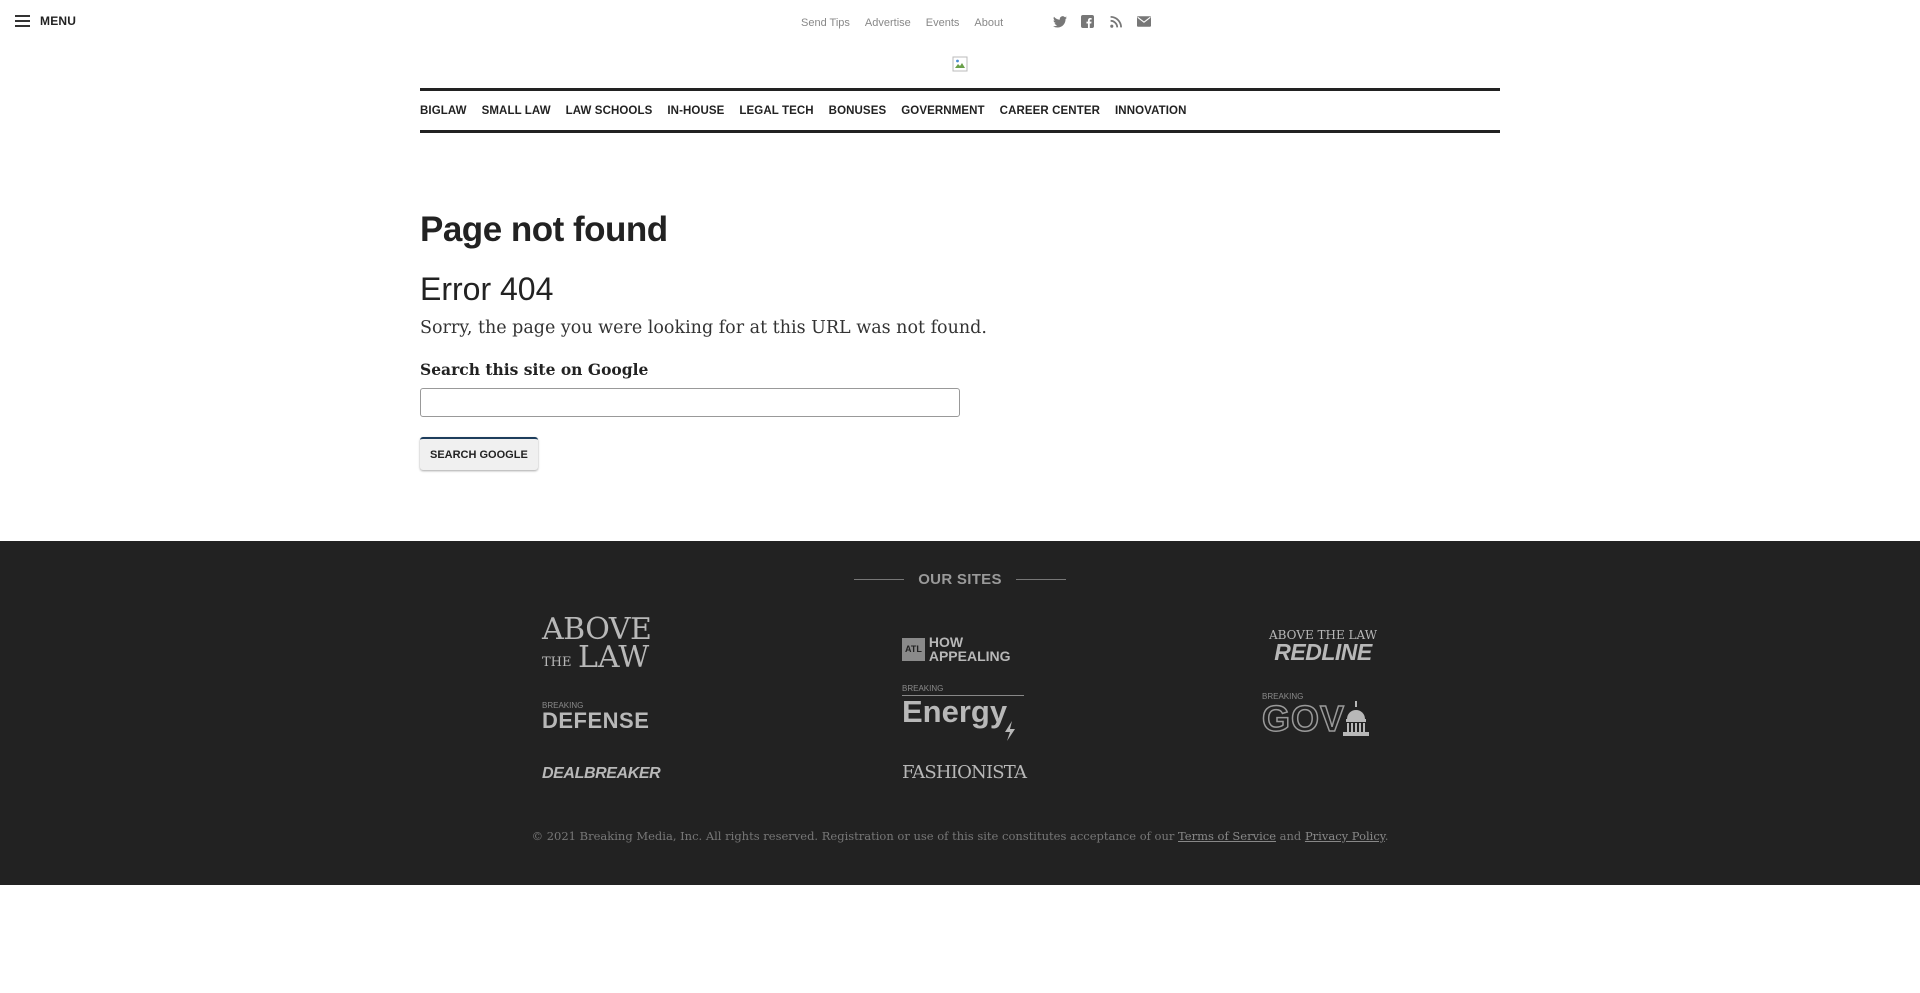 The width and height of the screenshot is (1920, 993). I want to click on nav-innovation: INNOVATION, so click(1151, 111).